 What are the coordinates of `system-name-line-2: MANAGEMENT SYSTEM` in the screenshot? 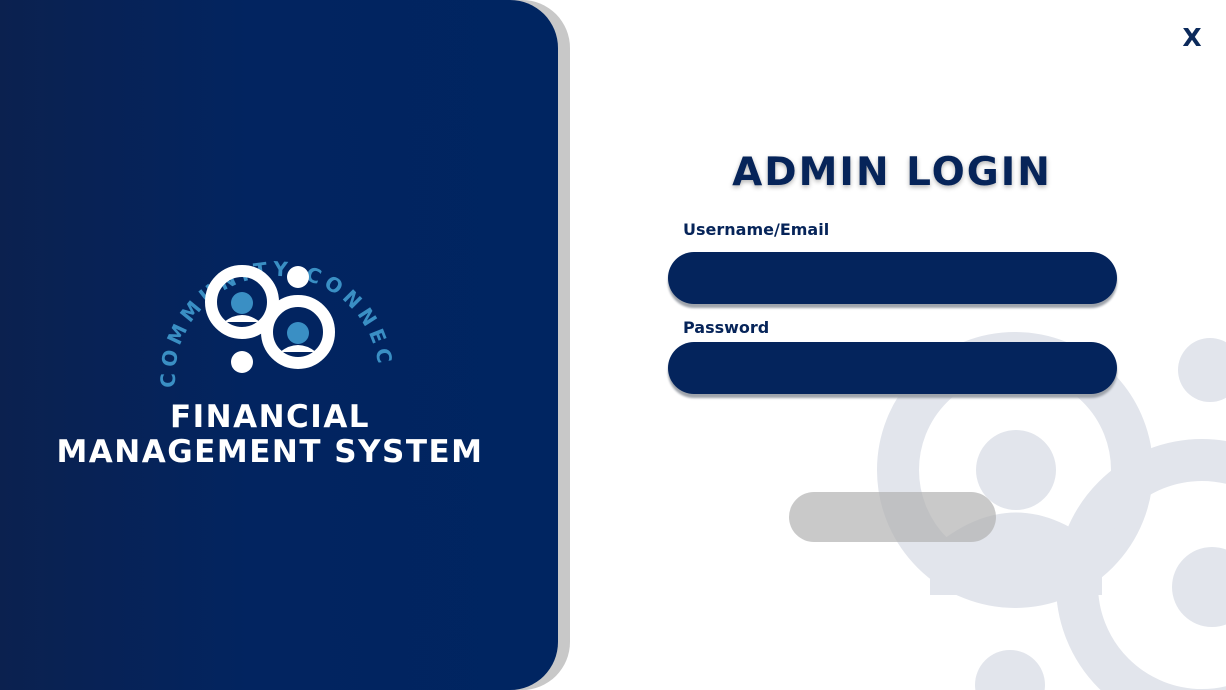 It's located at (270, 452).